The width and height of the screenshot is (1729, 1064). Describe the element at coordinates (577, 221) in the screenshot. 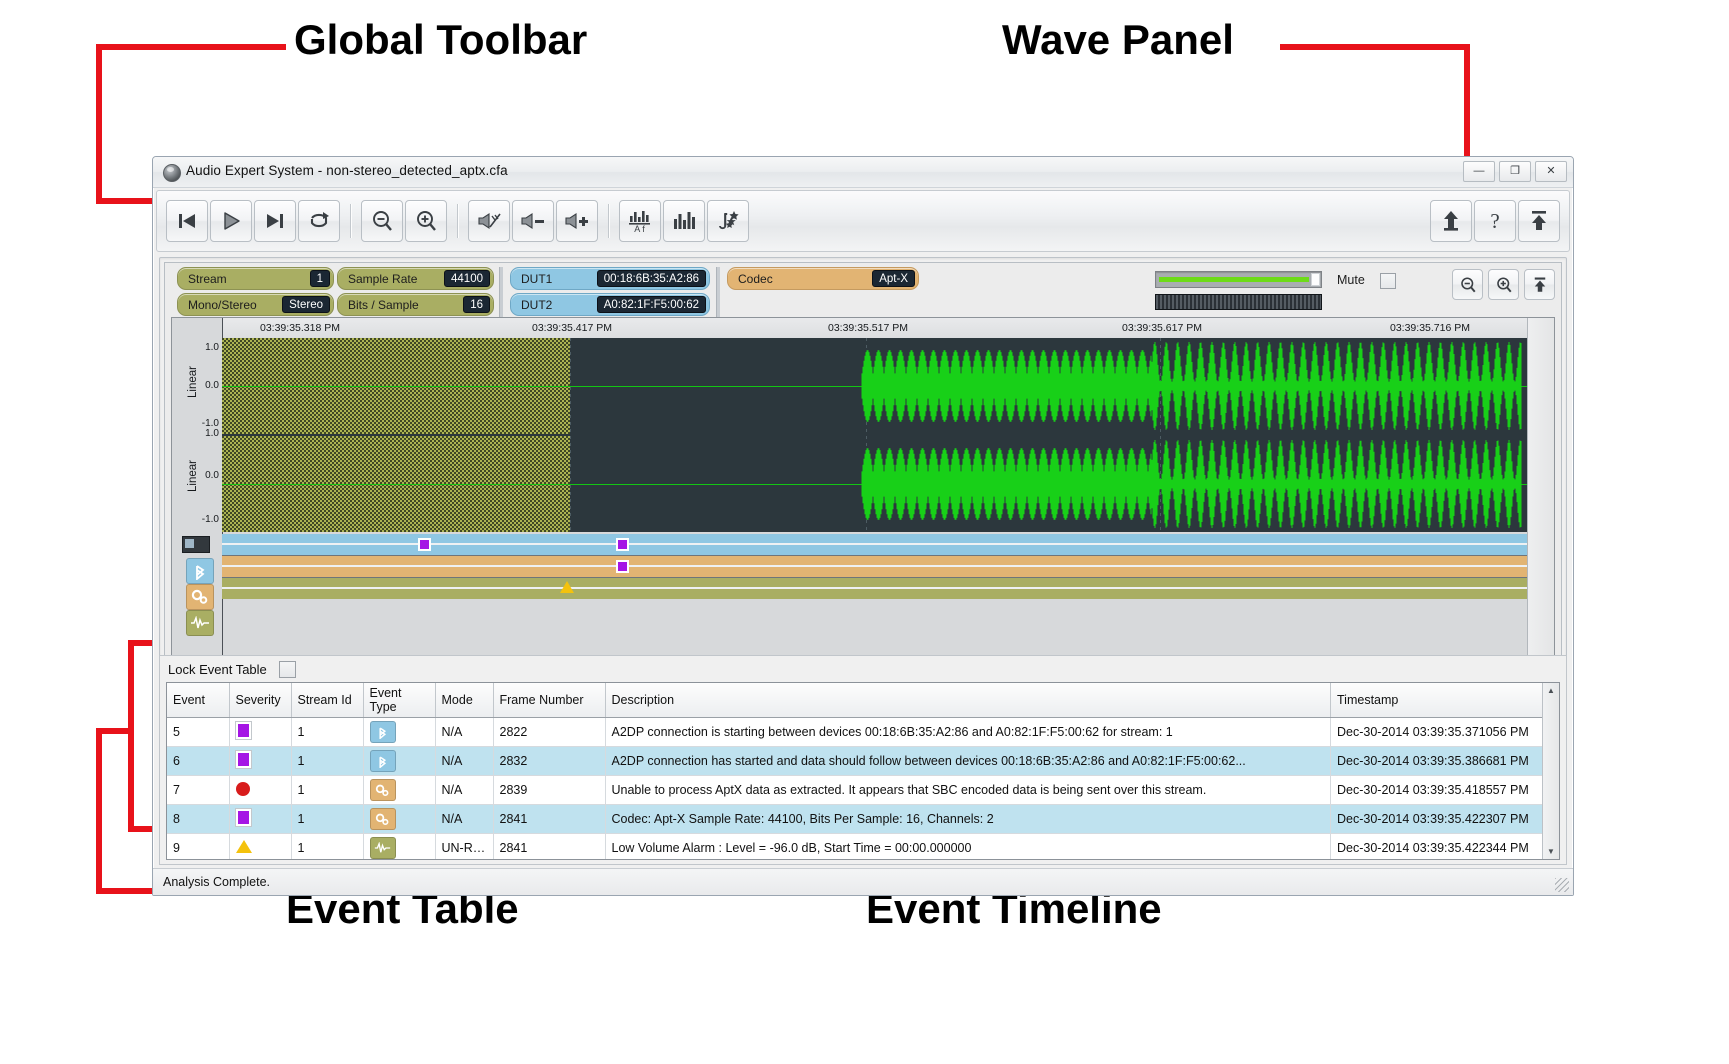

I see `volume-up-button` at that location.